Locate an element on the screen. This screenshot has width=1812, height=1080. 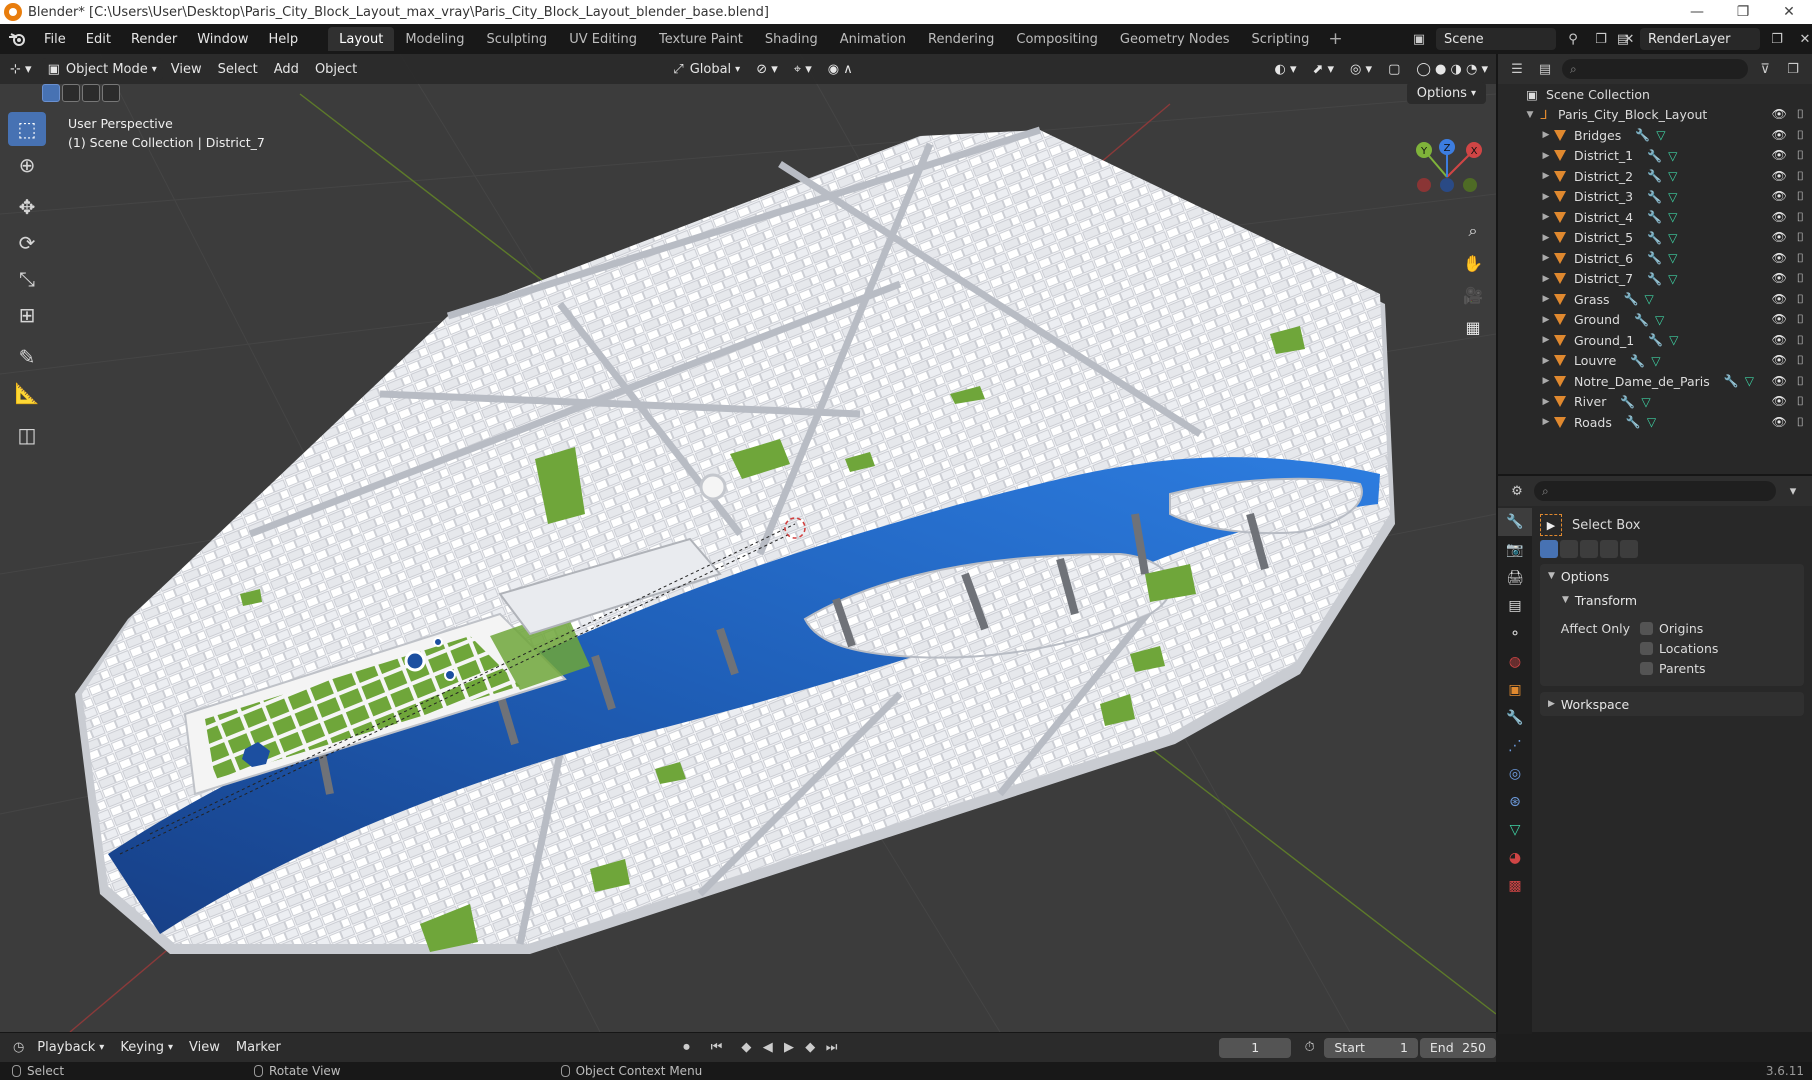
view-layer-selector: ▤ RenderLayer ❐ ✕ is located at coordinates (1712, 39).